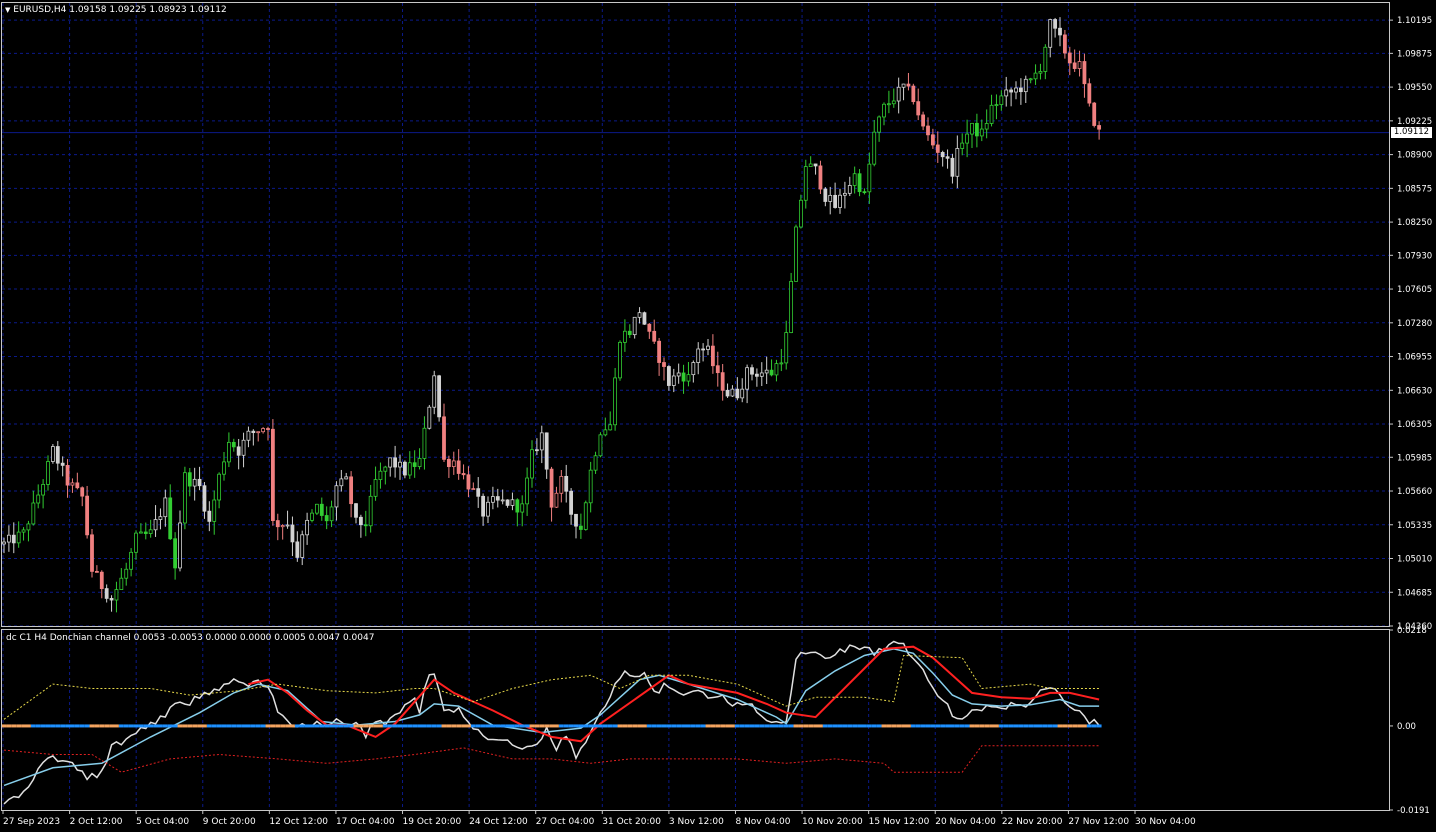 This screenshot has height=832, width=1436. What do you see at coordinates (1414, 156) in the screenshot?
I see `y-tick-label: 1.08900` at bounding box center [1414, 156].